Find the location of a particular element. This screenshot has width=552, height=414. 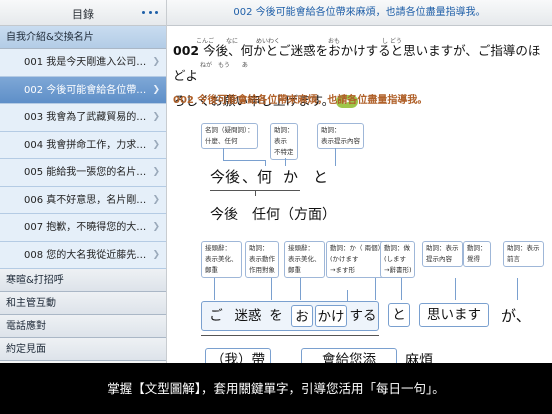

note-line: 不特定 is located at coordinates (284, 152).